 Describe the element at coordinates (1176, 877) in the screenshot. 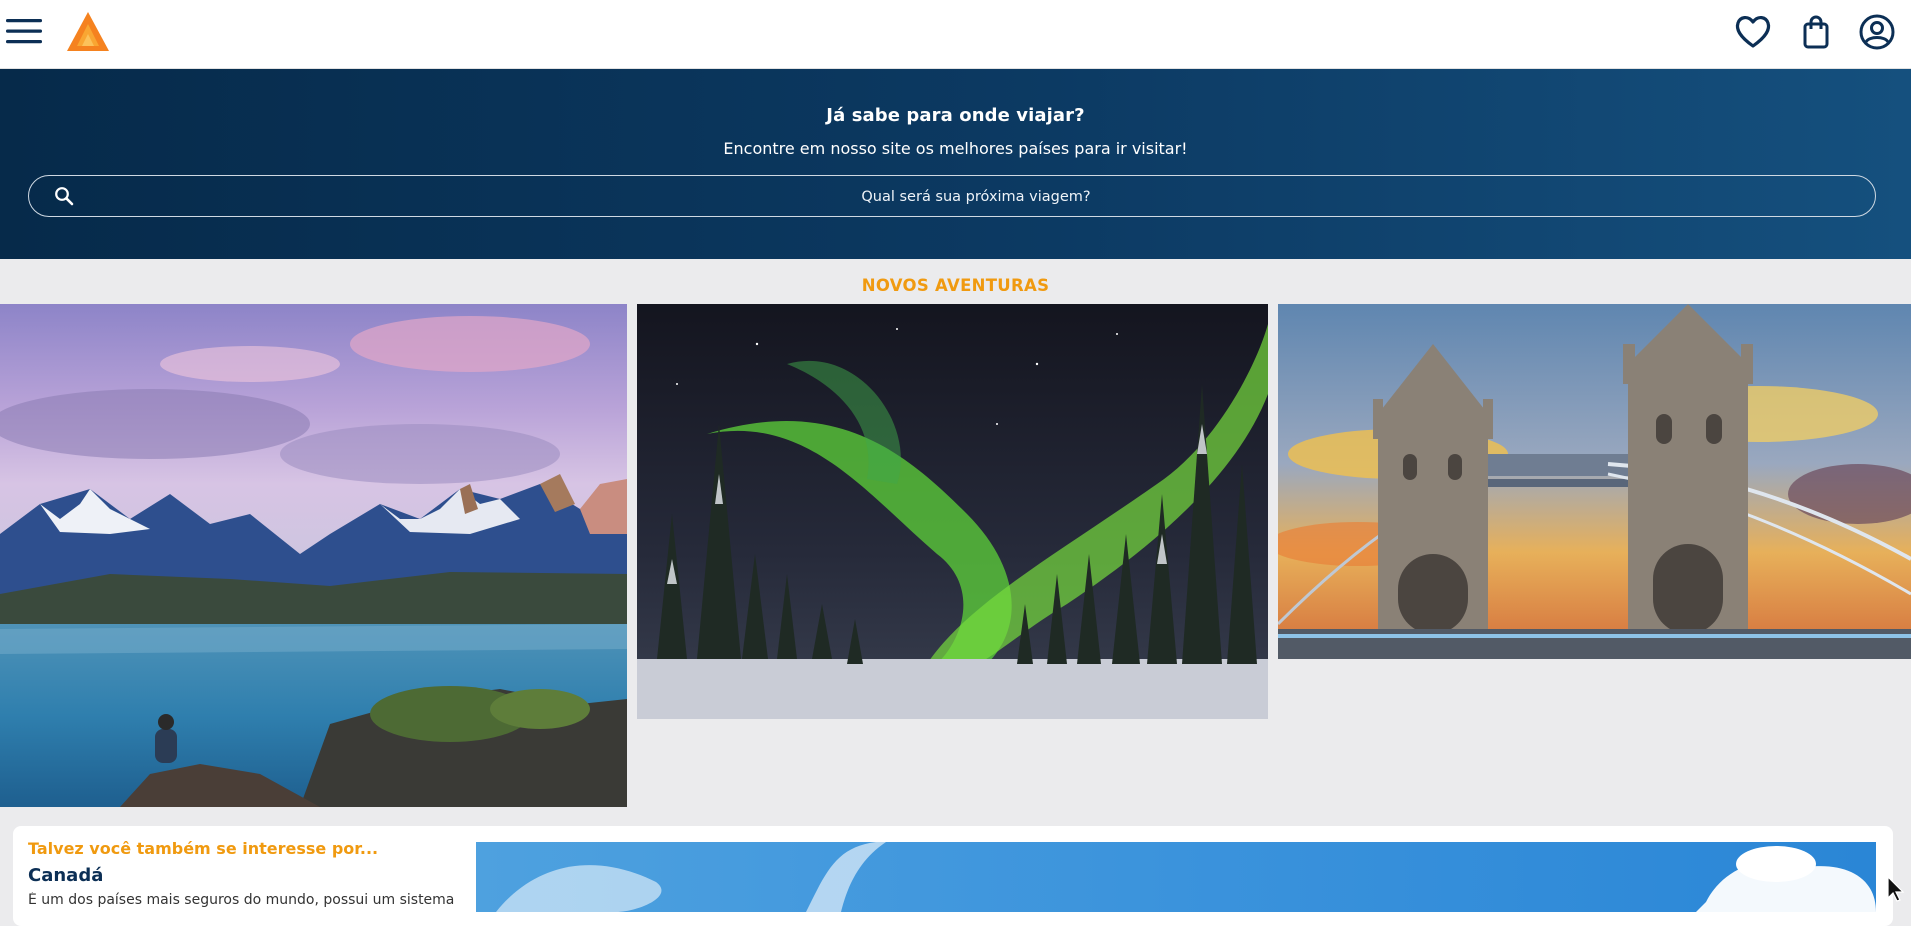

I see `canada-sky-photo` at that location.